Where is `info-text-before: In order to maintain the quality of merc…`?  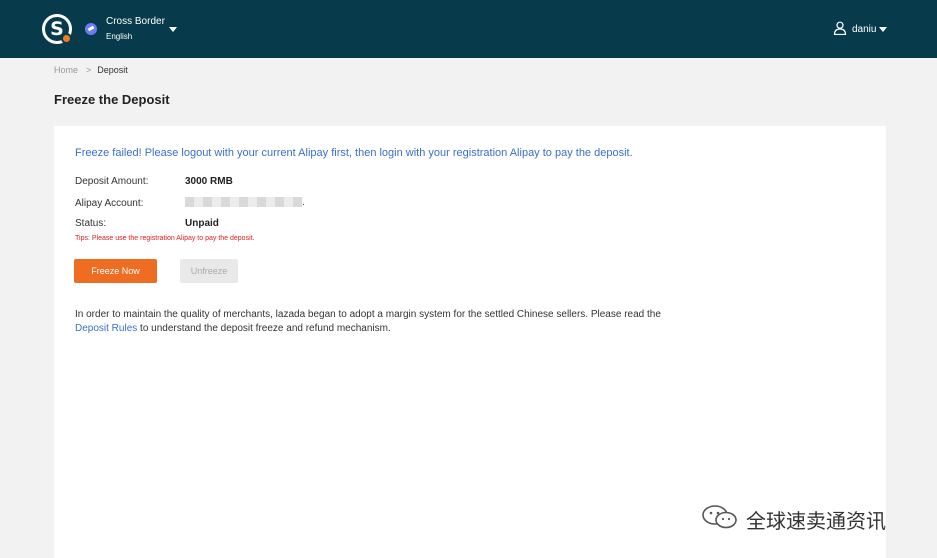 info-text-before: In order to maintain the quality of merc… is located at coordinates (368, 314).